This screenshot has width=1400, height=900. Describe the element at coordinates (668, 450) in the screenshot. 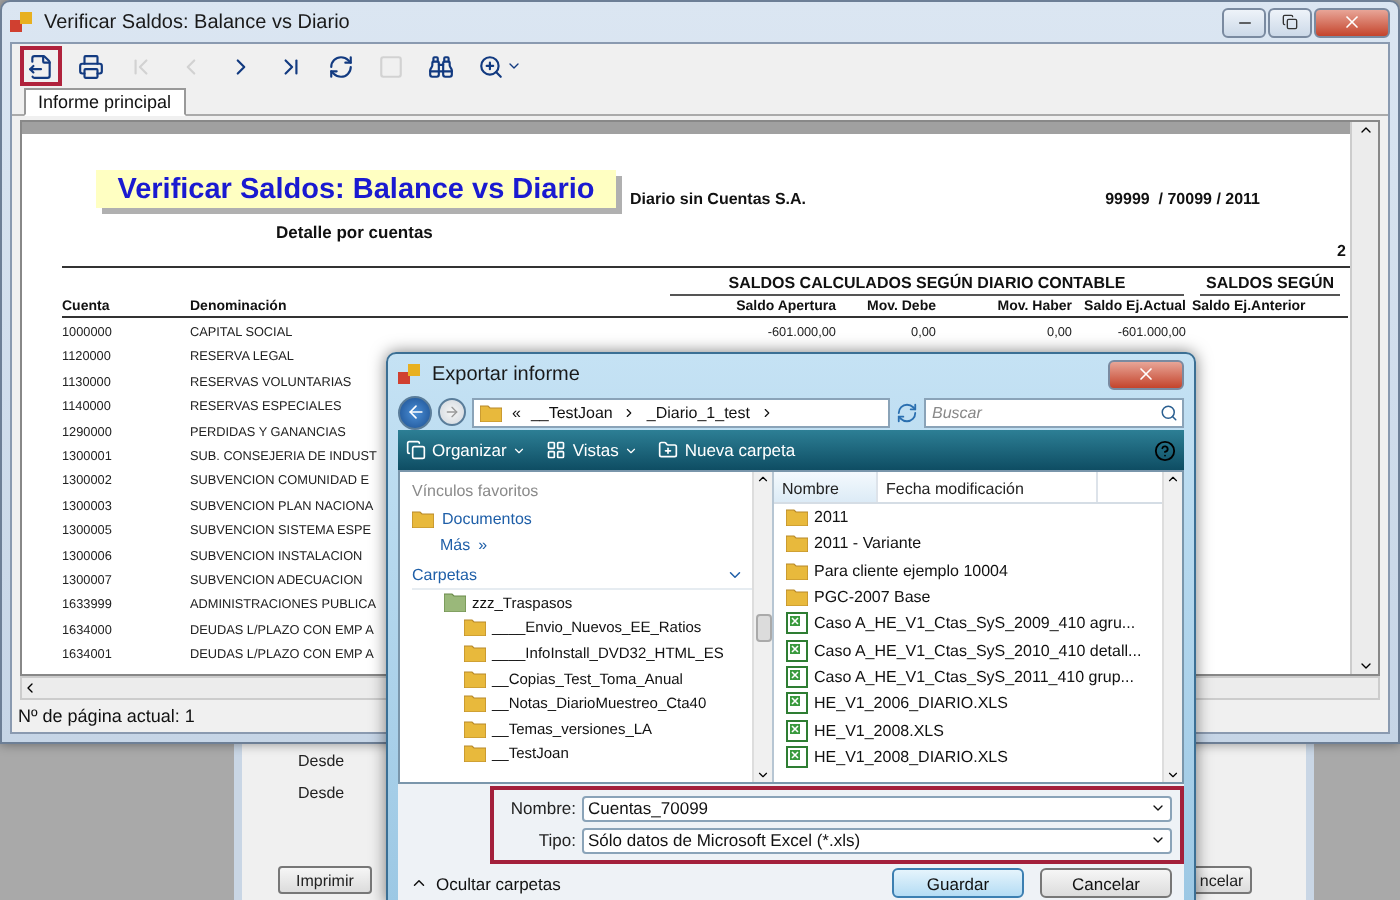

I see `new-folder-icon` at that location.